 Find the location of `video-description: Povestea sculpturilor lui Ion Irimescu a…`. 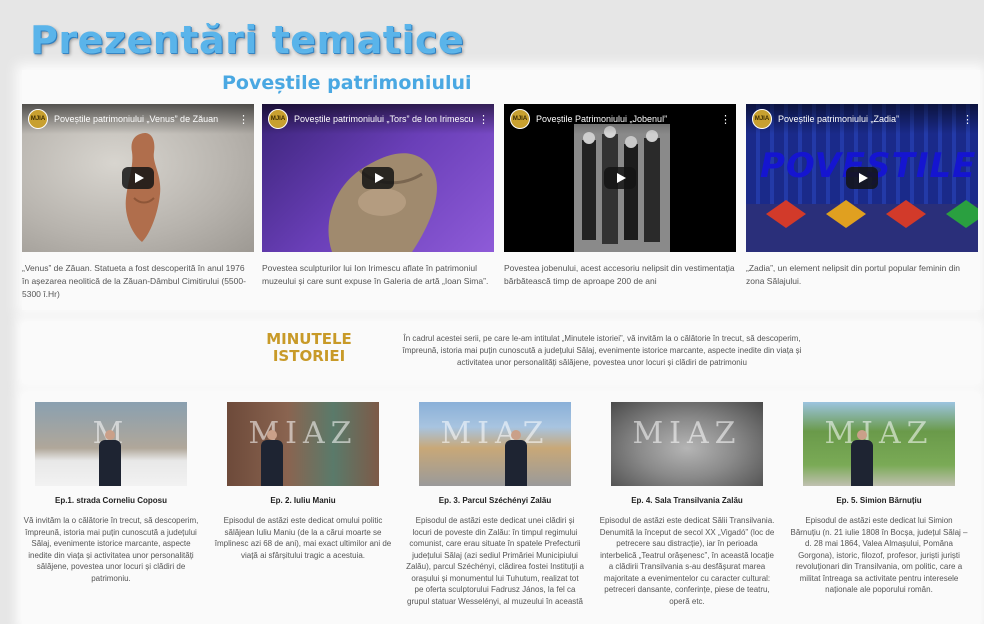

video-description: Povestea sculpturilor lui Ion Irimescu a… is located at coordinates (375, 274).